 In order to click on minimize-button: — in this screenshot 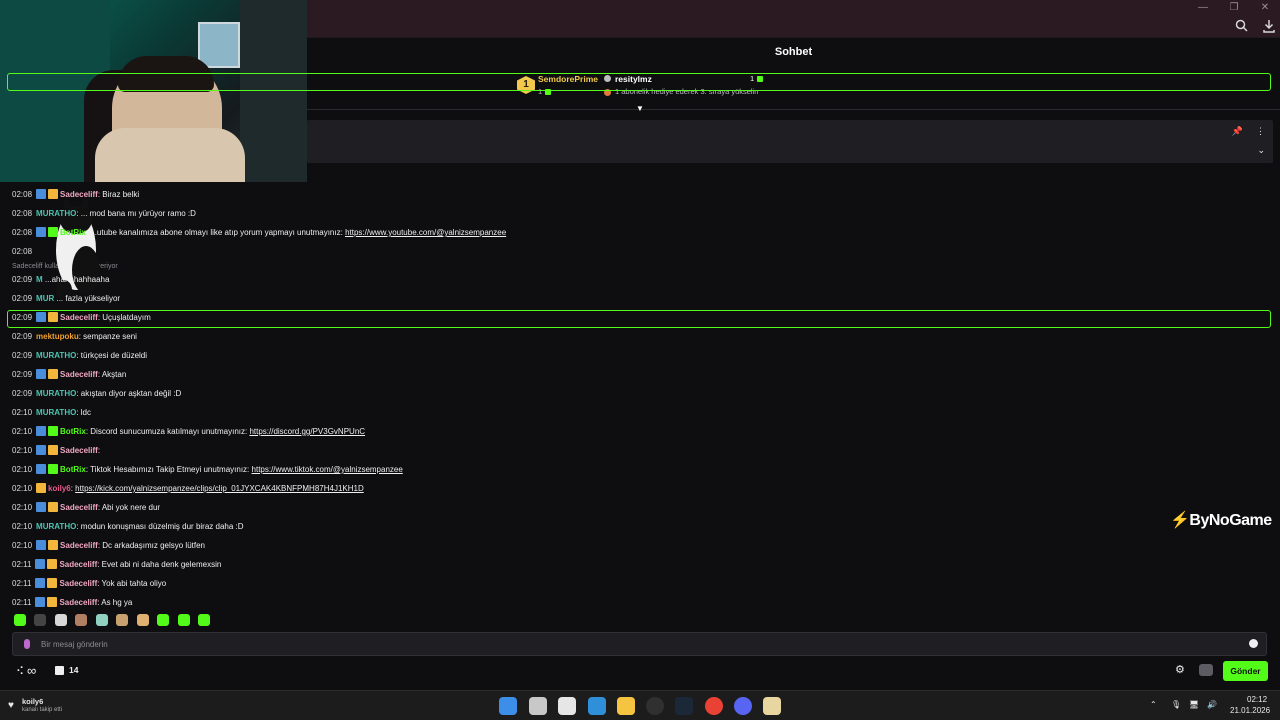, I will do `click(1203, 7)`.